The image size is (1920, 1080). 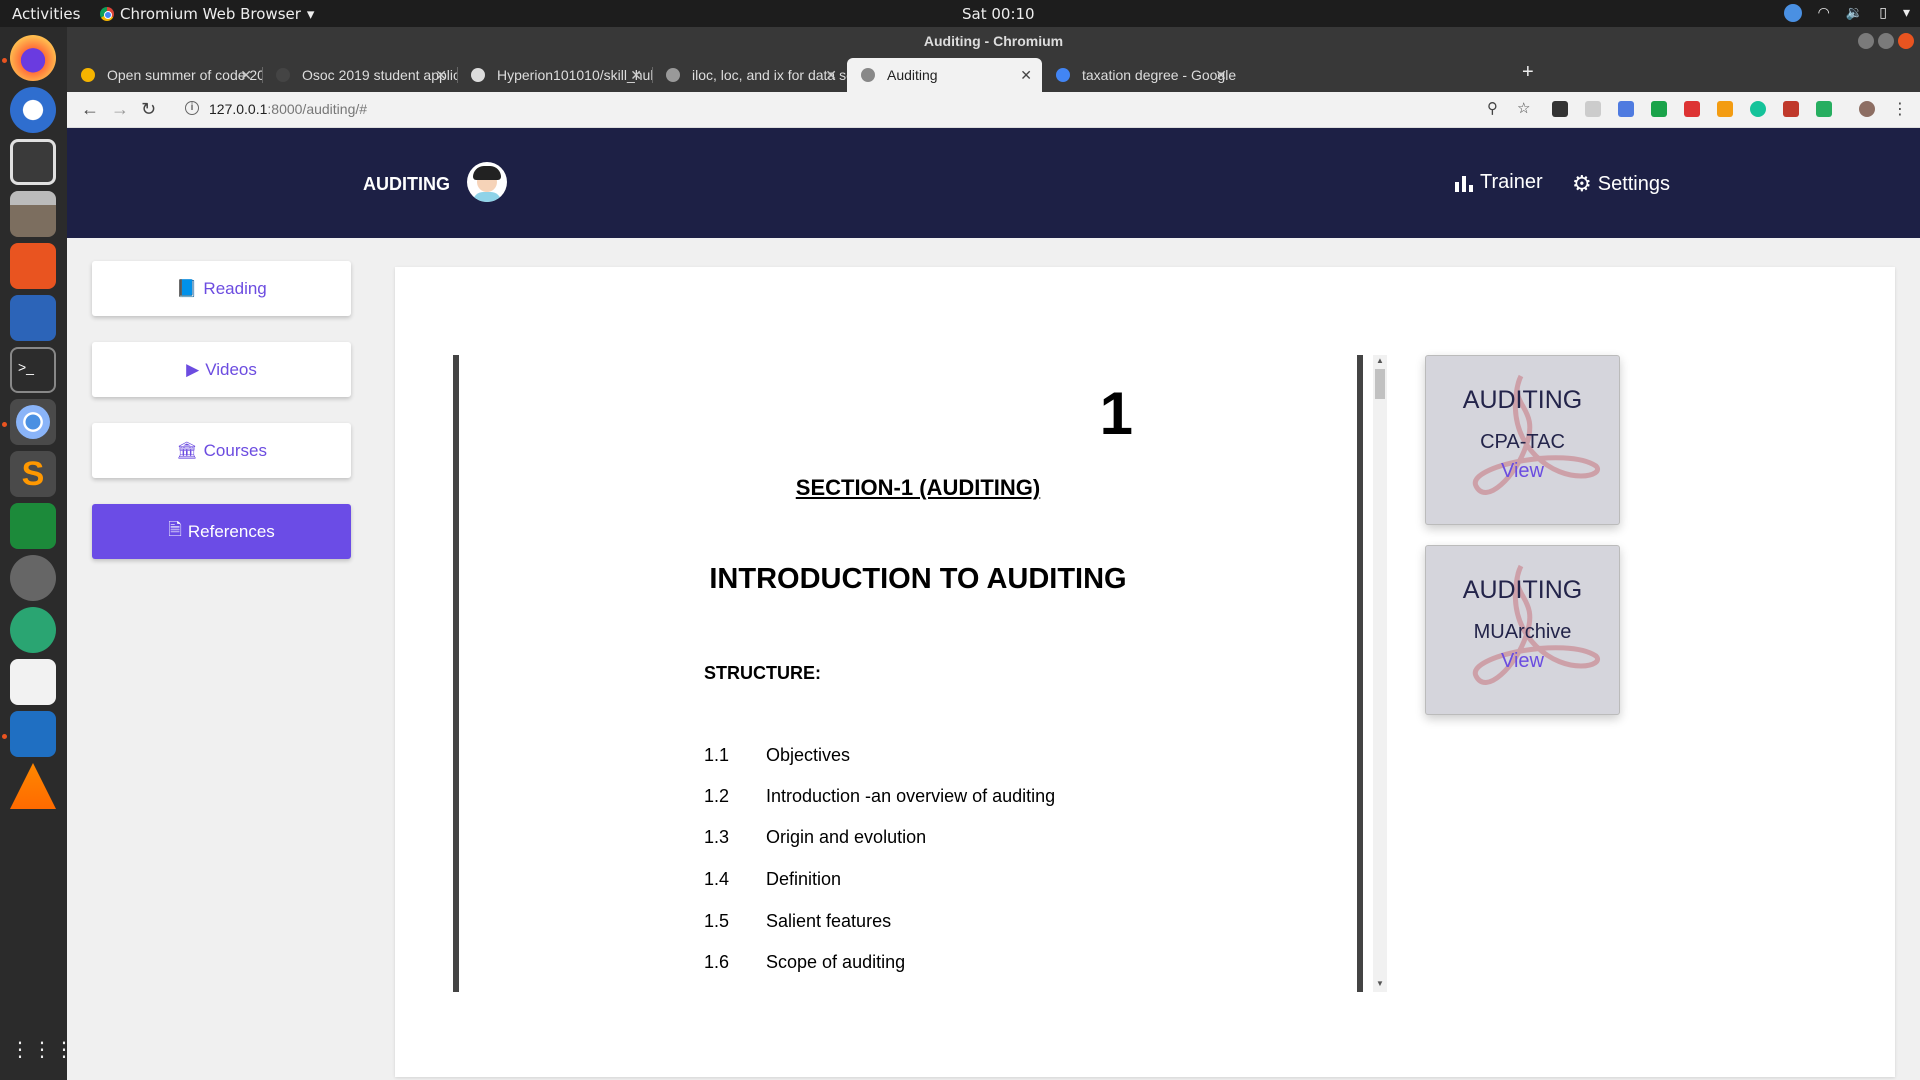 What do you see at coordinates (1380, 360) in the screenshot?
I see `scroll-up-arrow-icon: ▲` at bounding box center [1380, 360].